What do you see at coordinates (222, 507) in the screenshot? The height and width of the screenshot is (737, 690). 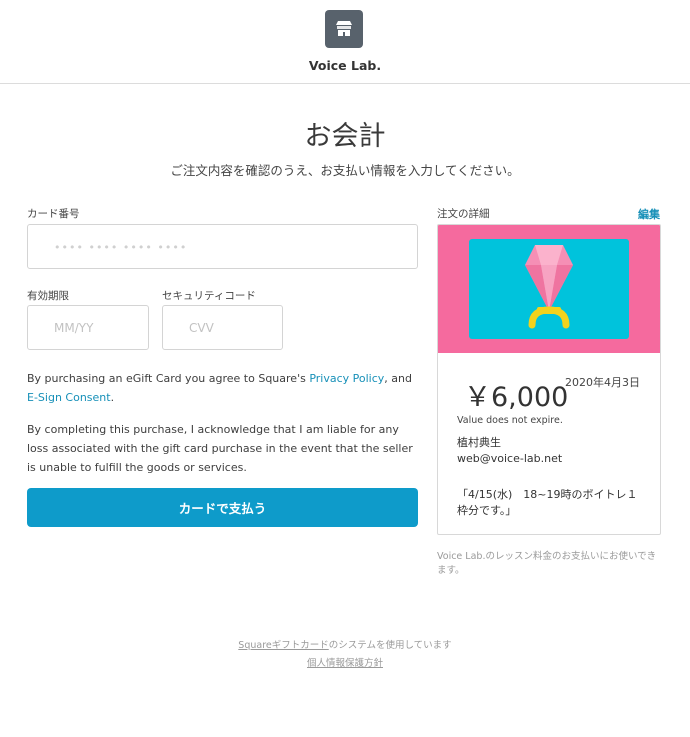 I see `pay-with-card-button: カードで支払う` at bounding box center [222, 507].